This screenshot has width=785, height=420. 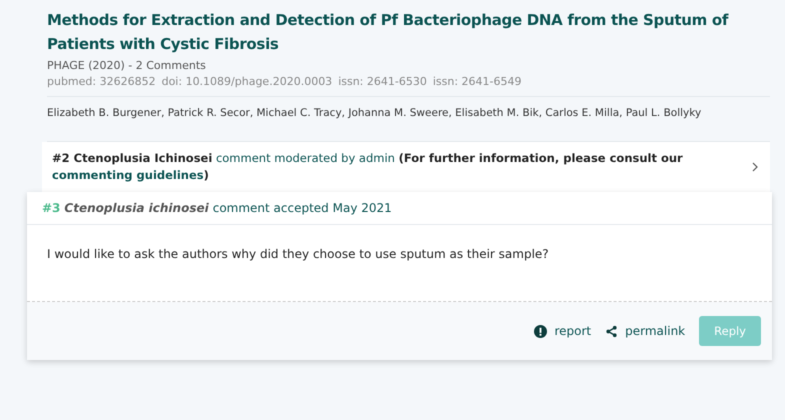 What do you see at coordinates (51, 208) in the screenshot?
I see `comment-number: #3` at bounding box center [51, 208].